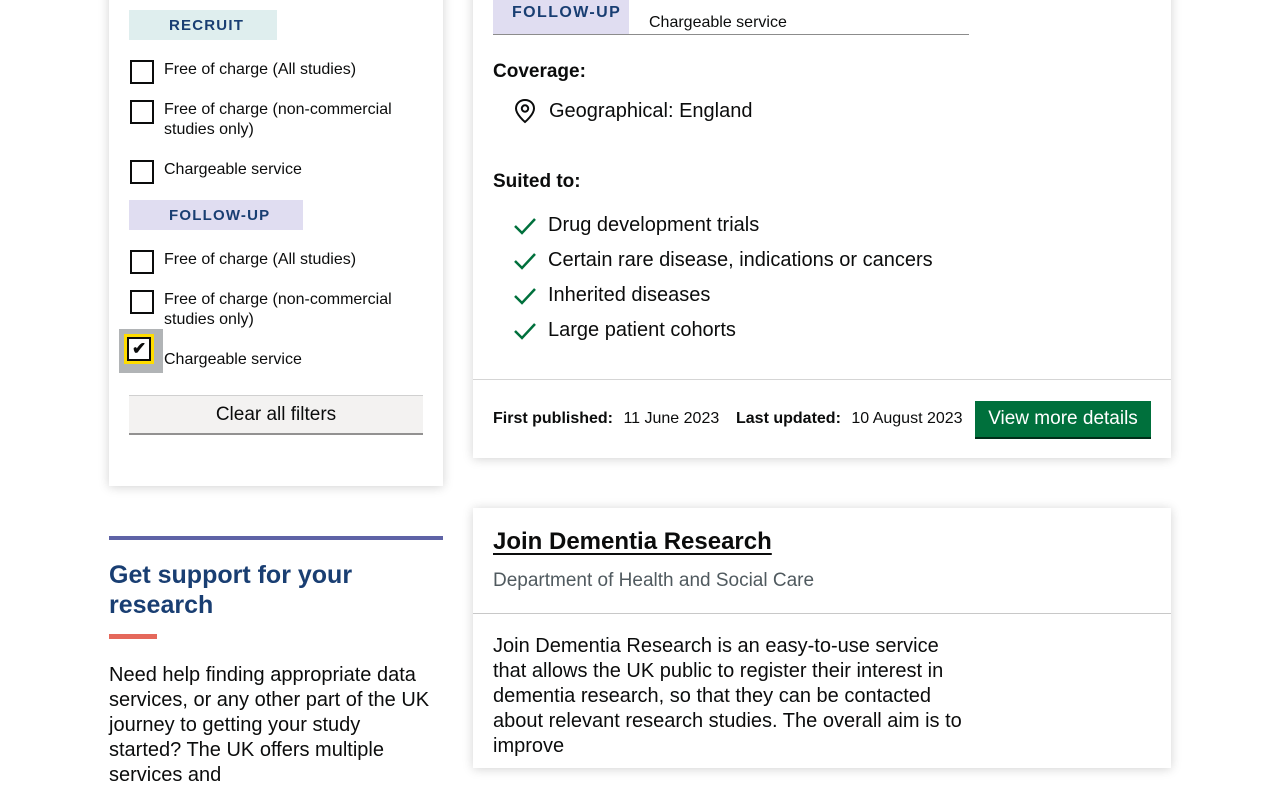  What do you see at coordinates (276, 415) in the screenshot?
I see `clear-filters-button: Clear all filters` at bounding box center [276, 415].